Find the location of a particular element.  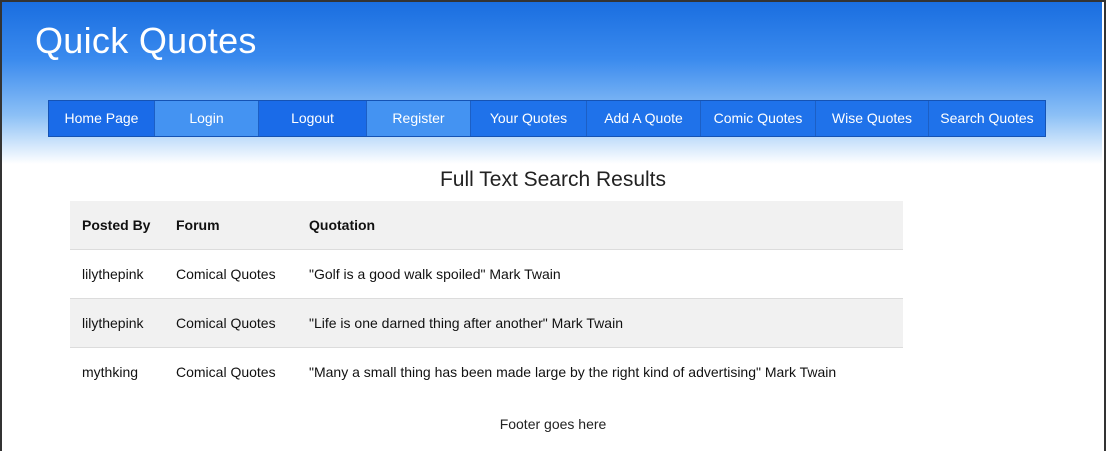

nav-logout: Logout is located at coordinates (313, 118).